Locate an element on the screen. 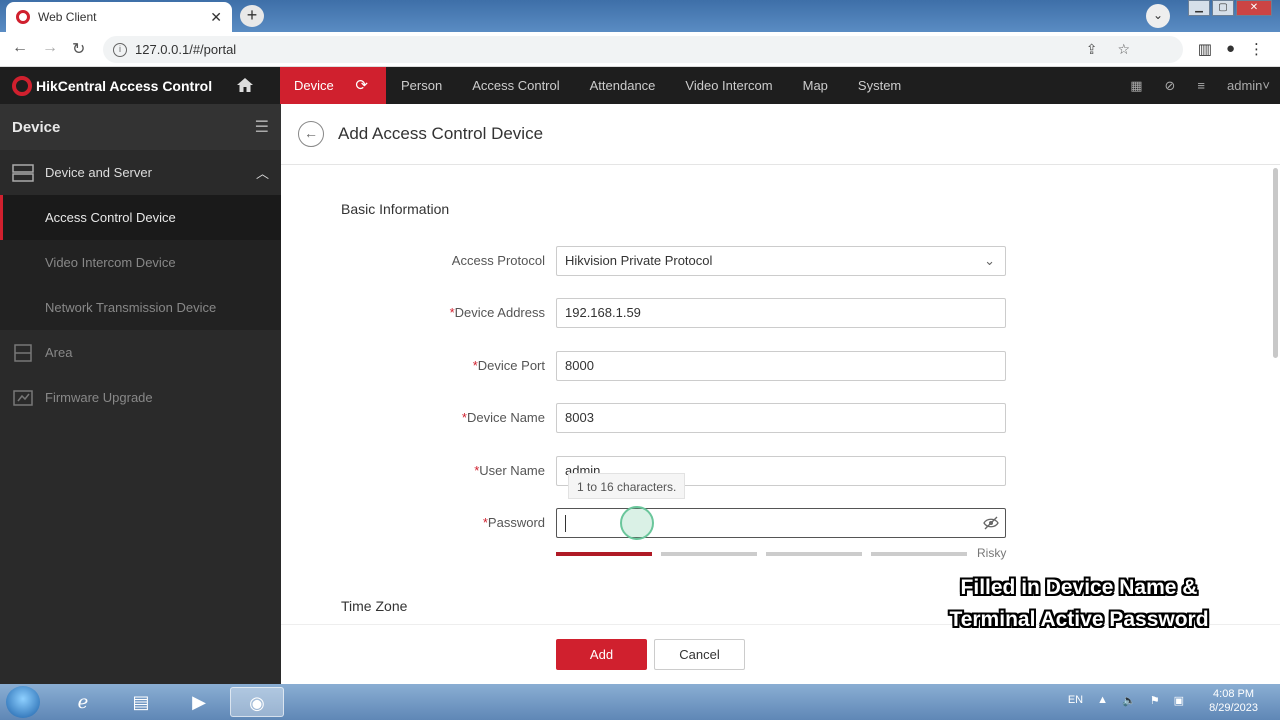 This screenshot has width=1280, height=720. network-icon: ▣ is located at coordinates (1179, 700).